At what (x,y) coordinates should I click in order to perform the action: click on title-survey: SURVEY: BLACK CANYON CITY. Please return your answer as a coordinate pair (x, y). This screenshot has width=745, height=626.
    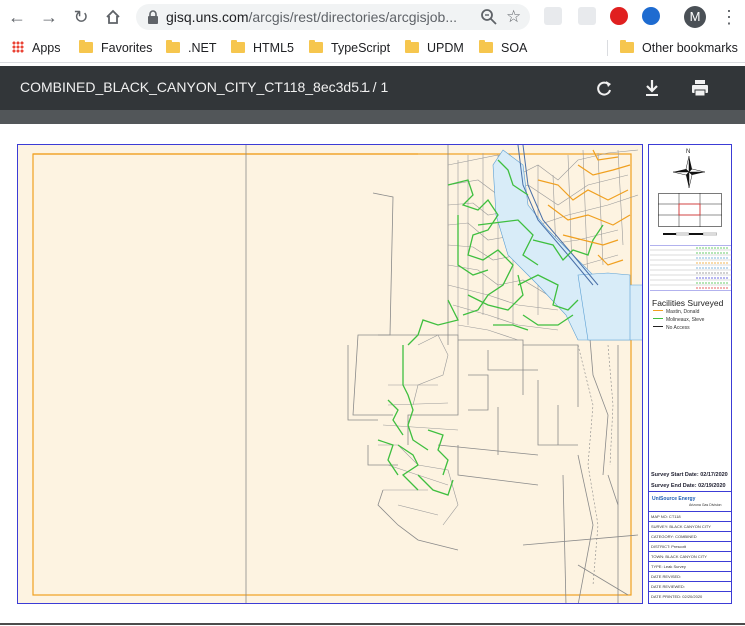
    Looking at the image, I should click on (690, 526).